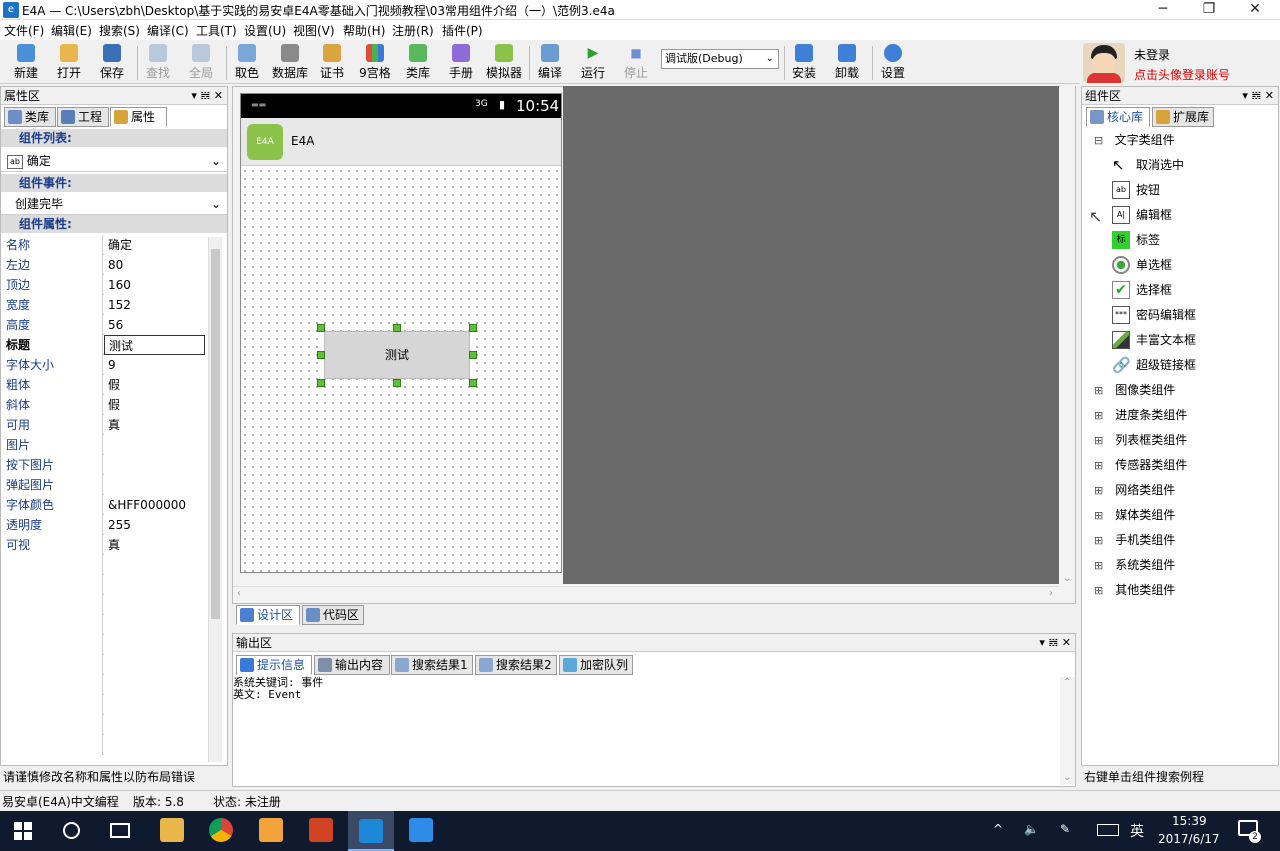  What do you see at coordinates (112, 62) in the screenshot?
I see `save-button: 保存` at bounding box center [112, 62].